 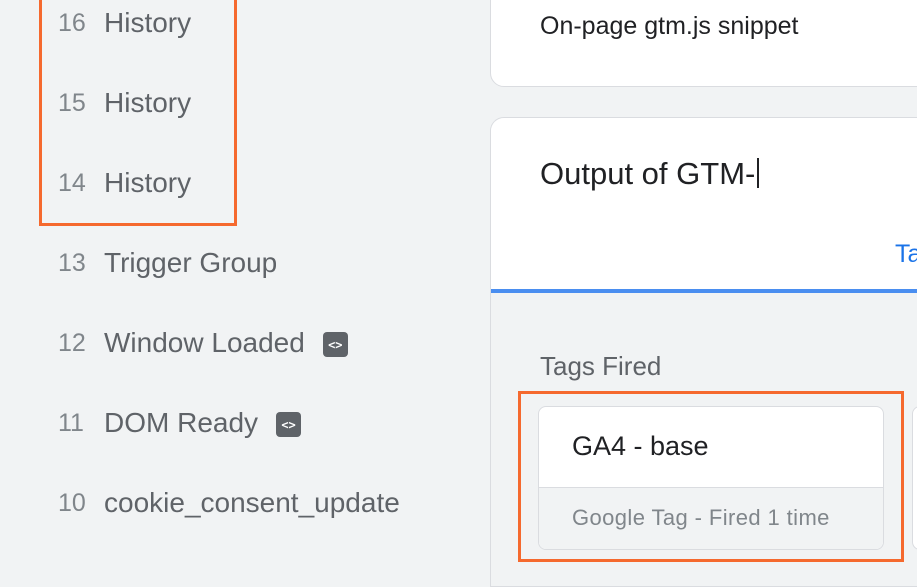 I want to click on tags-fired-heading: Tags Fired, so click(x=601, y=366).